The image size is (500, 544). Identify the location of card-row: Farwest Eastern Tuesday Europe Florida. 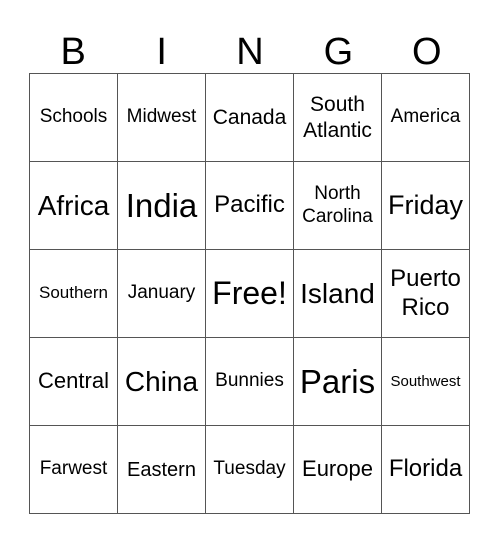
(249, 469).